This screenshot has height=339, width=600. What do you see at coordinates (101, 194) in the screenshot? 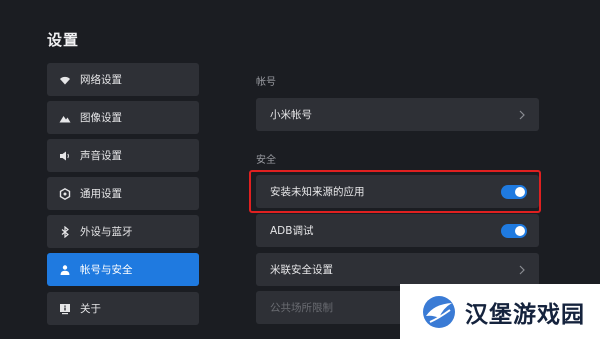
I see `sidebar-item-label: 通用设置` at bounding box center [101, 194].